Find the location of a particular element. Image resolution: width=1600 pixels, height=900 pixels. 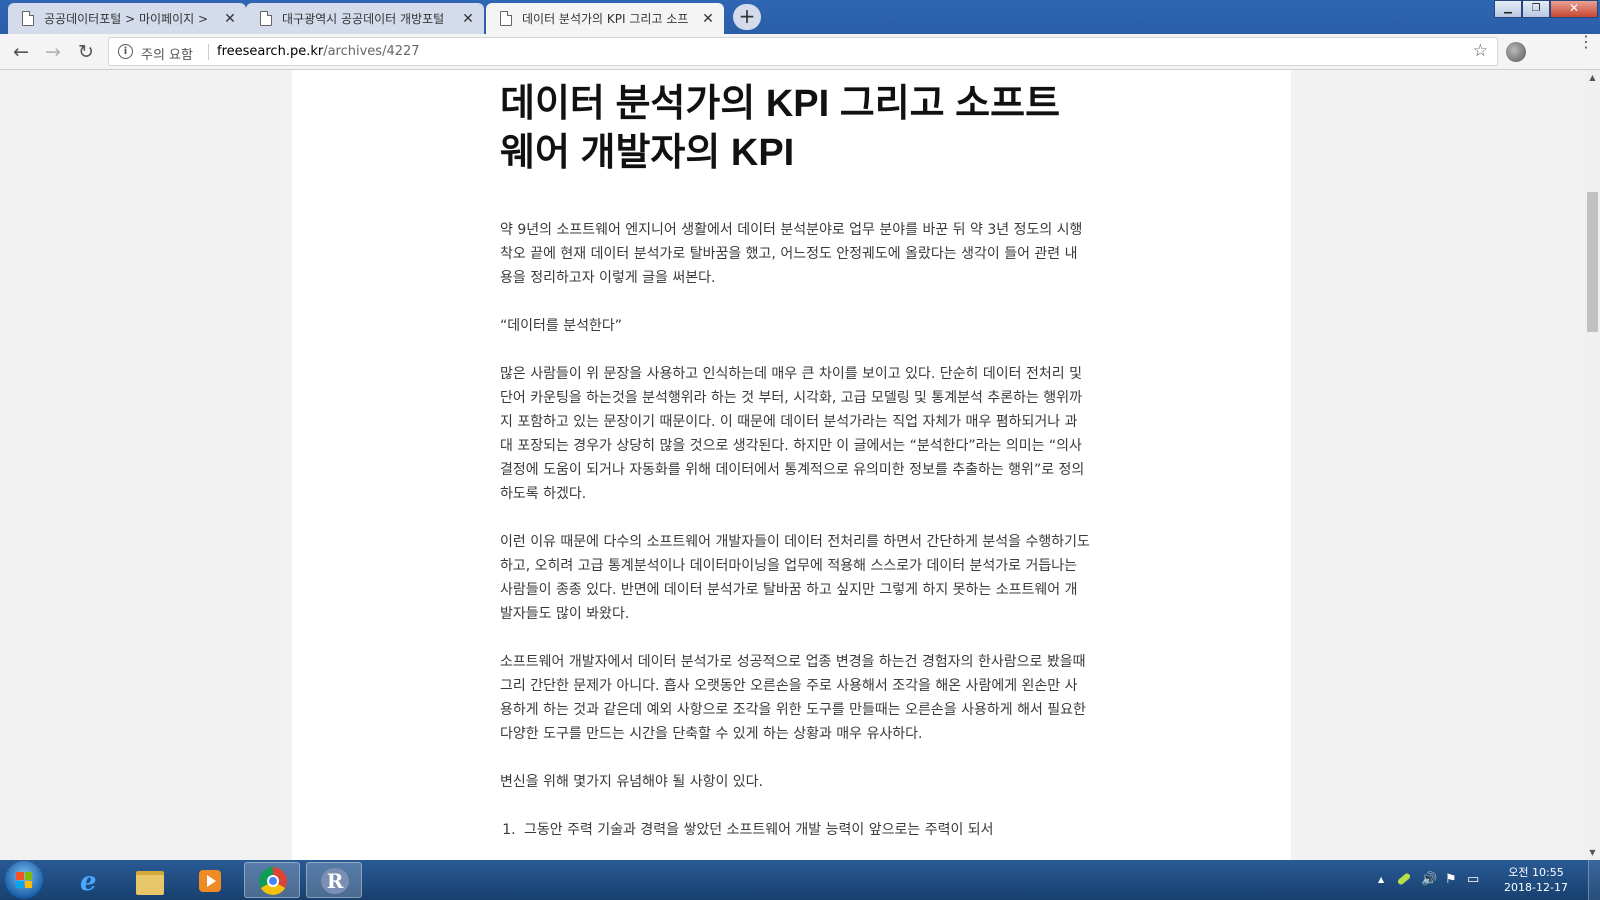

chrome-icon is located at coordinates (273, 881).